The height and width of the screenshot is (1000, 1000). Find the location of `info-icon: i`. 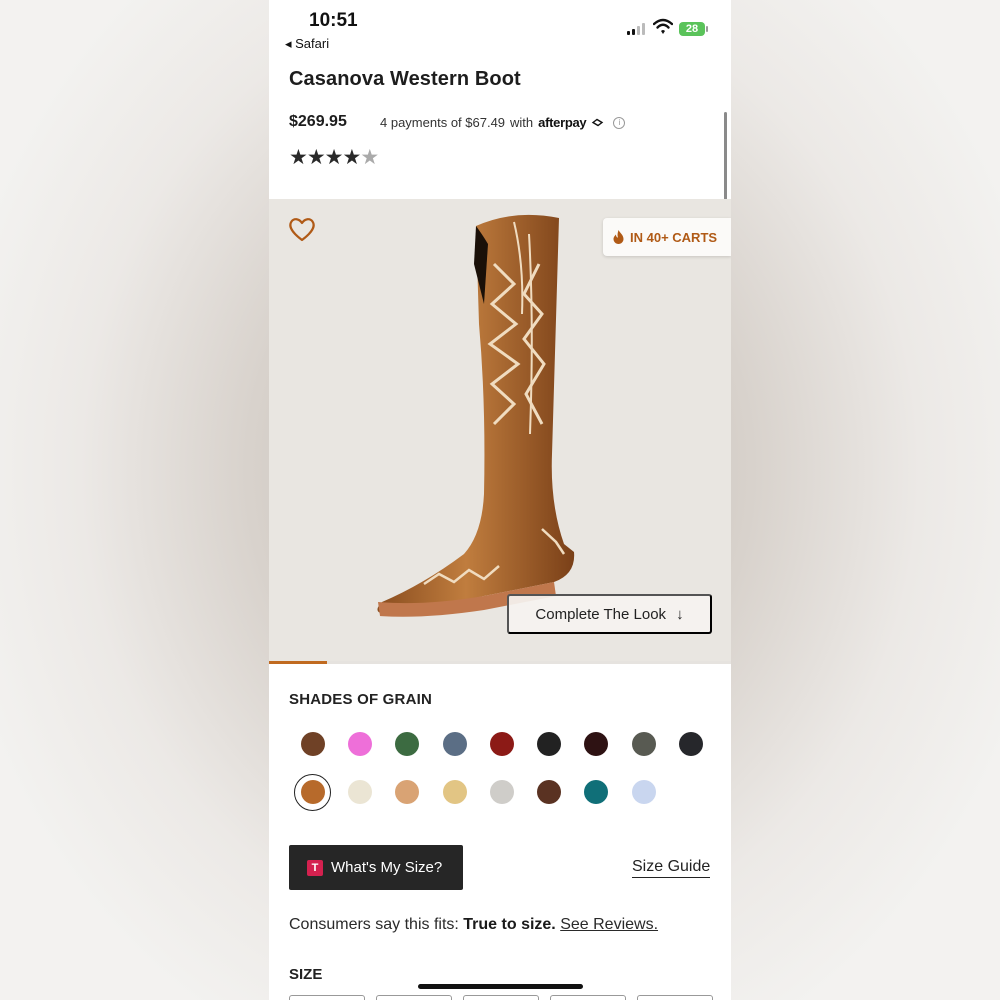

info-icon: i is located at coordinates (619, 122).